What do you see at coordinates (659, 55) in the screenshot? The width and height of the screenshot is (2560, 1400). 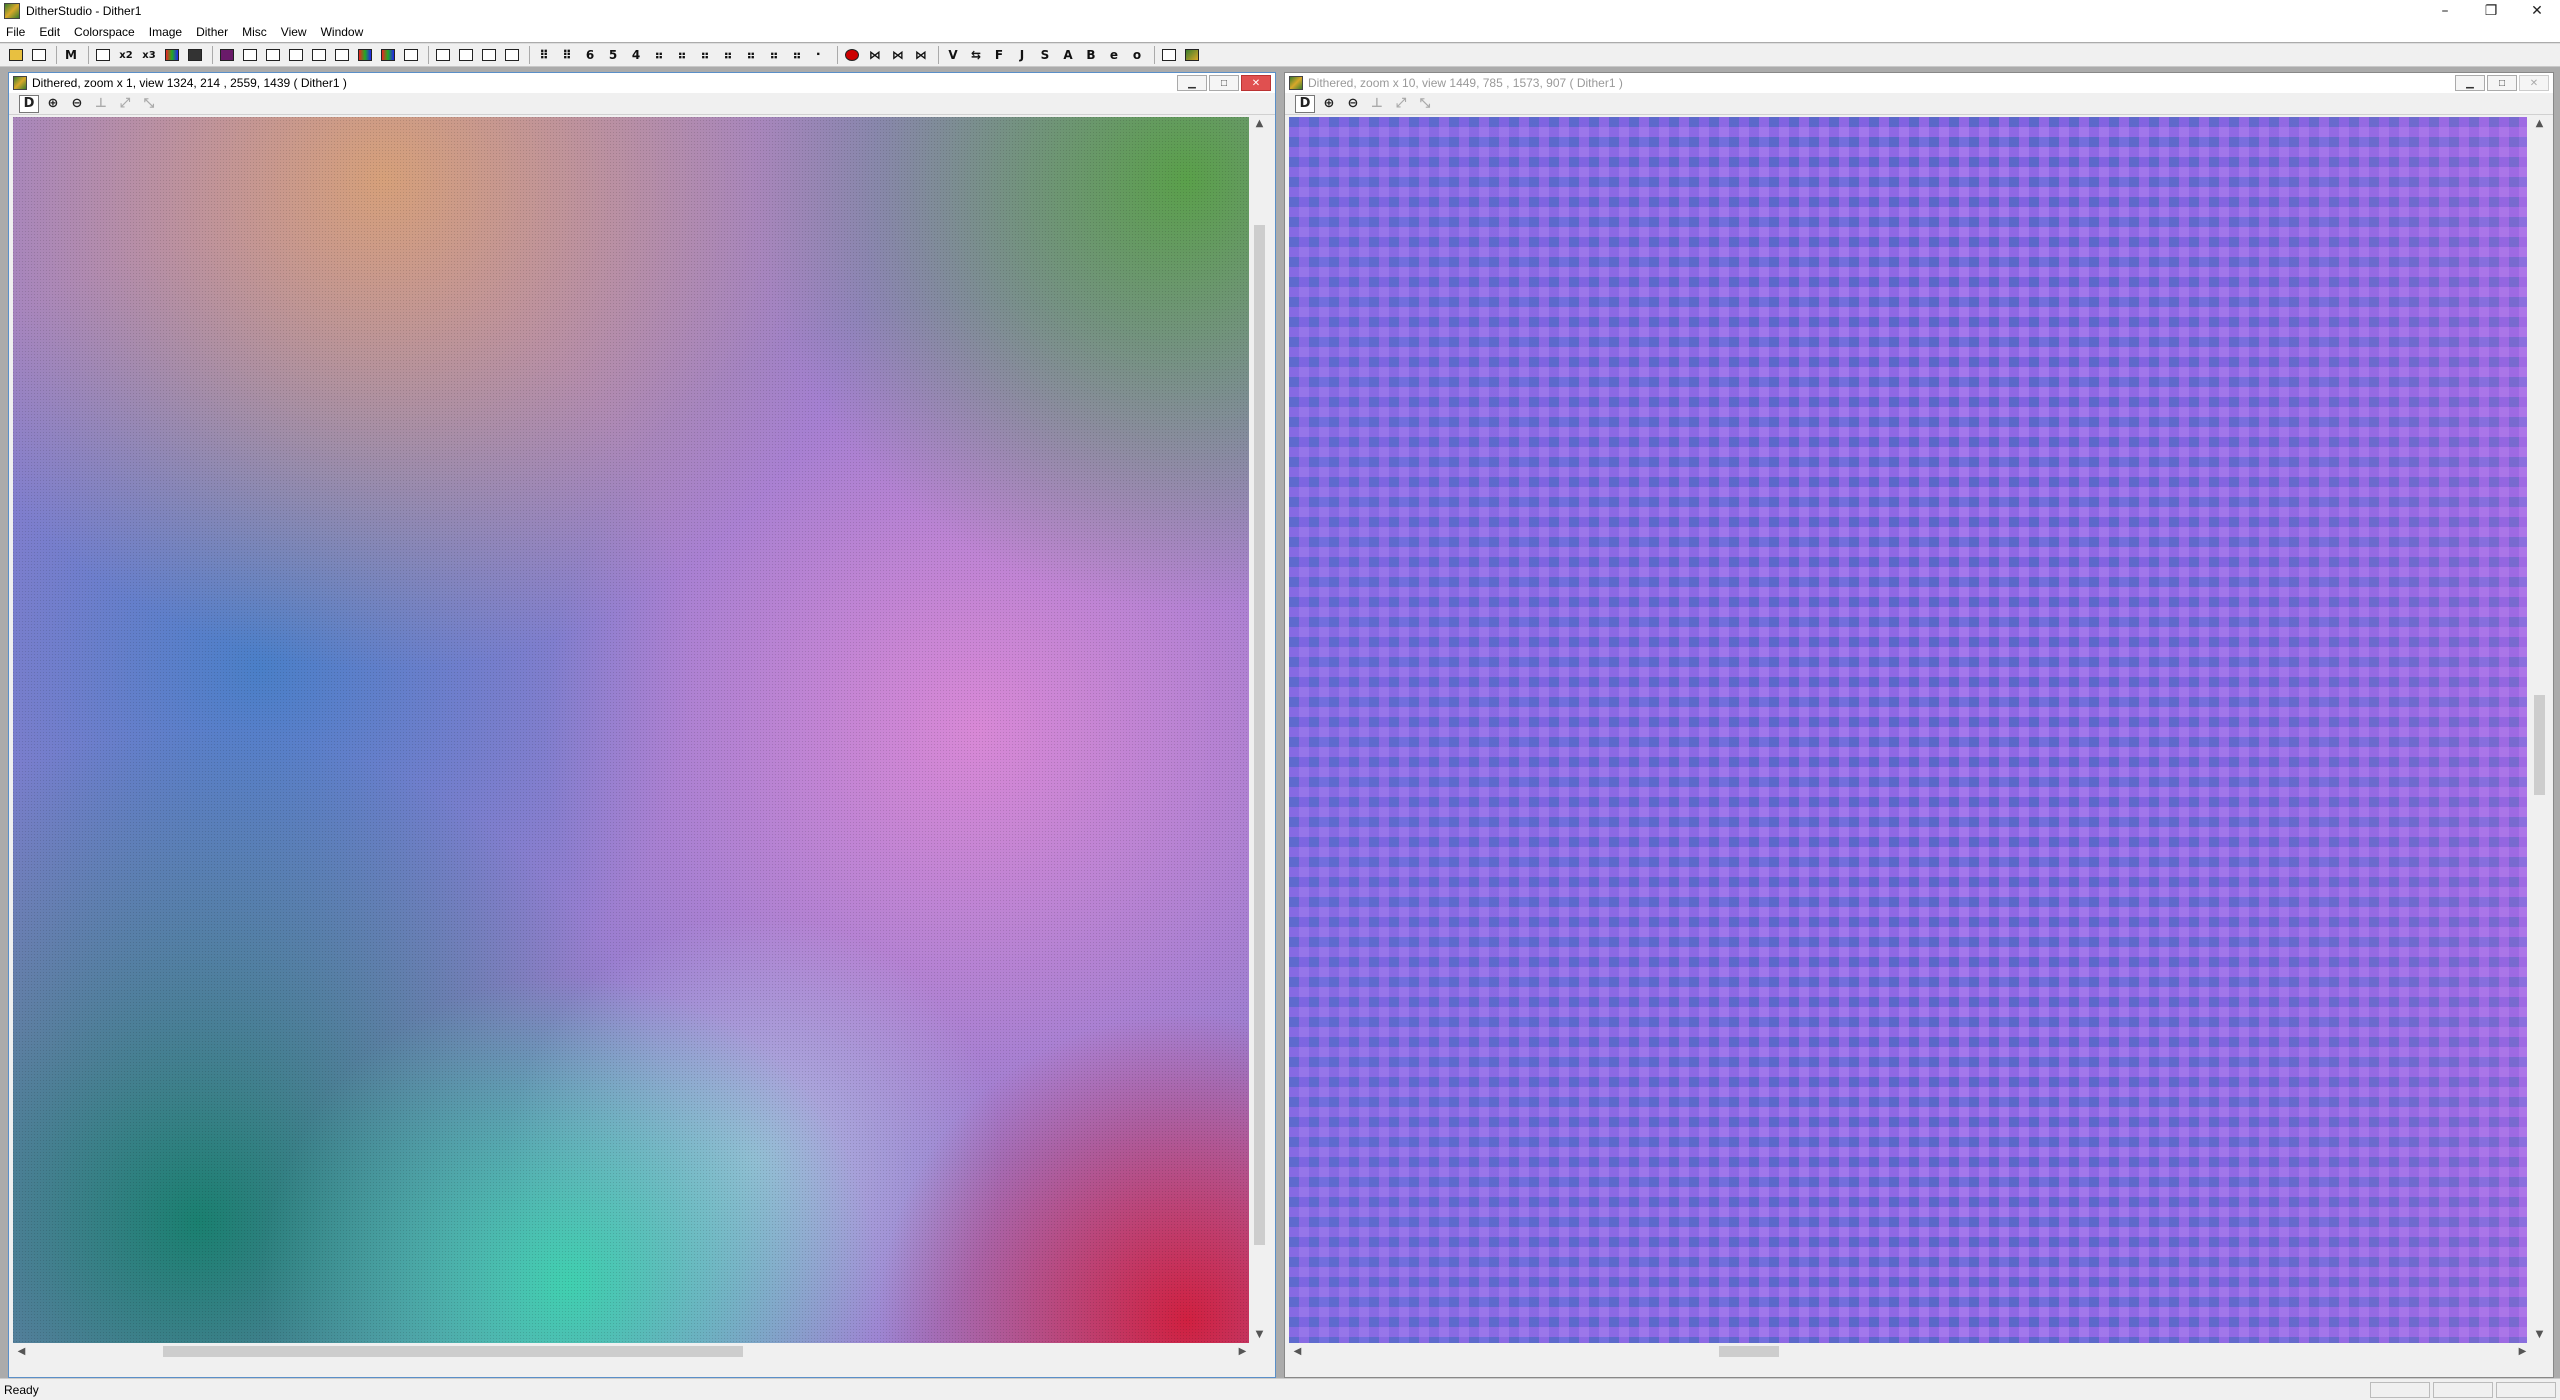 I see `matrix-1-icon: ⠶` at bounding box center [659, 55].